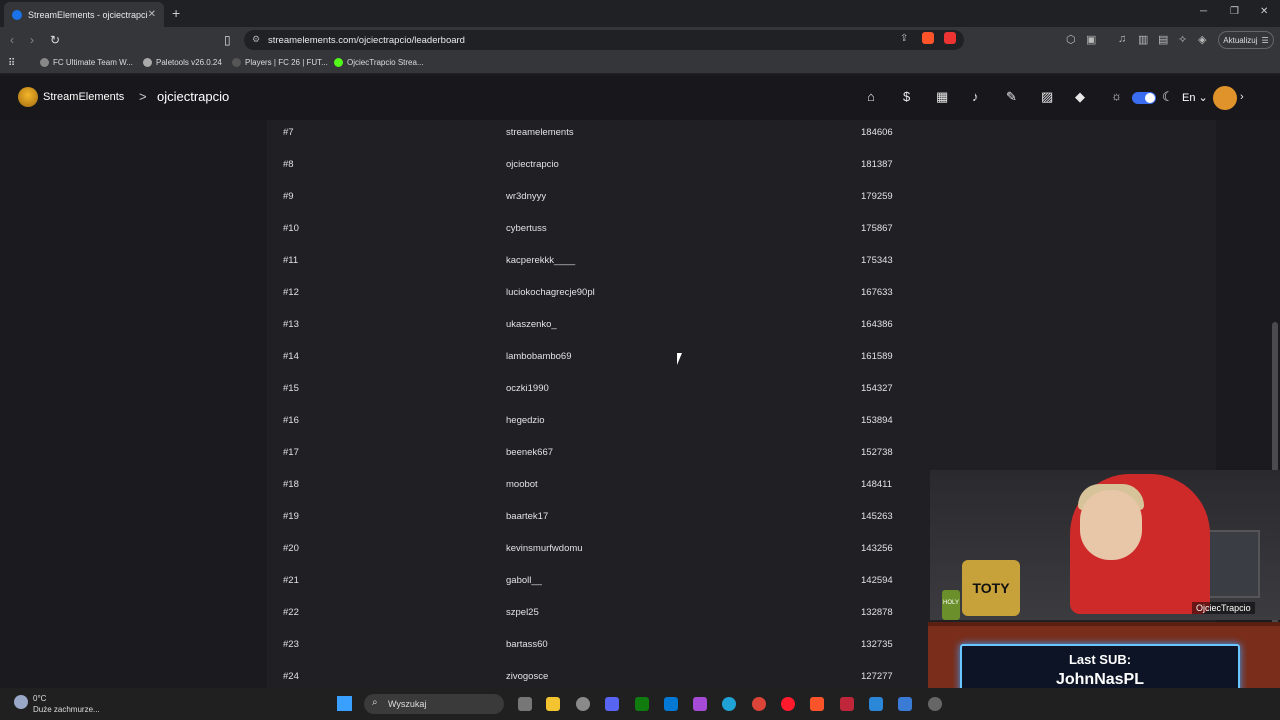  What do you see at coordinates (671, 704) in the screenshot?
I see `vscode-icon` at bounding box center [671, 704].